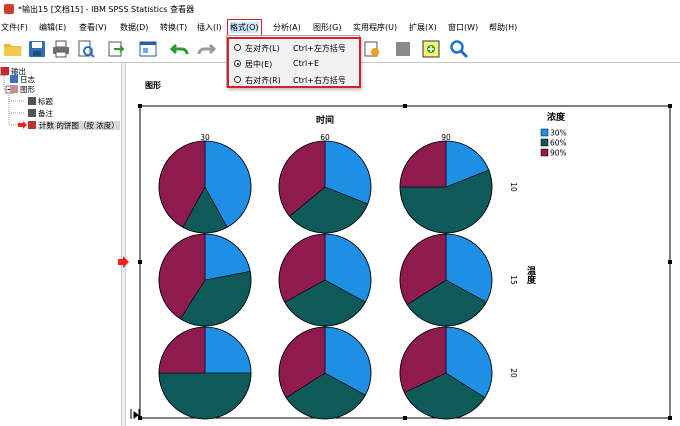  I want to click on menu-item-10: 扩展(X), so click(423, 27).